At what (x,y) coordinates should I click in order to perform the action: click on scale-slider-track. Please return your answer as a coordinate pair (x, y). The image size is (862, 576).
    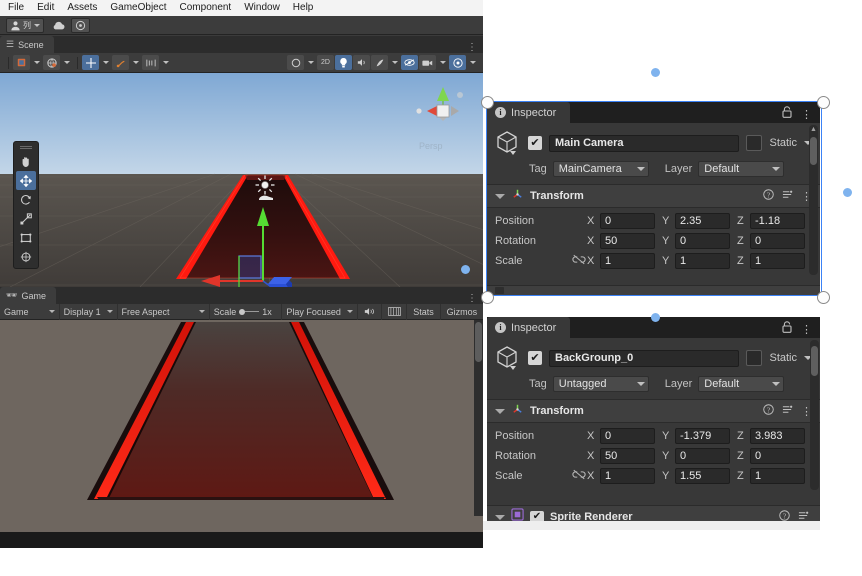
    Looking at the image, I should click on (249, 311).